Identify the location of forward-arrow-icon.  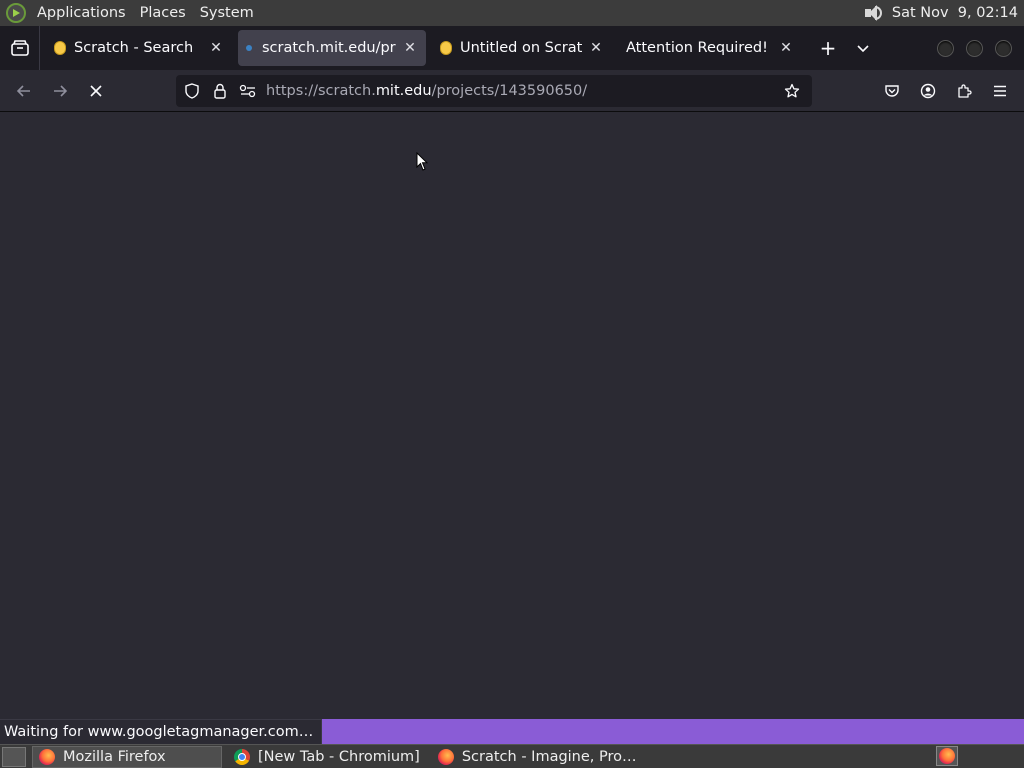
(61, 90).